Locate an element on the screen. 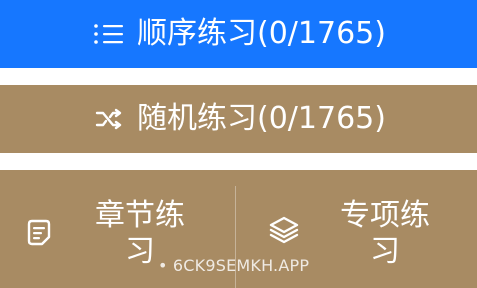 Image resolution: width=477 pixels, height=288 pixels. sequential-practice-label: 顺序练习(0/1765) is located at coordinates (261, 33).